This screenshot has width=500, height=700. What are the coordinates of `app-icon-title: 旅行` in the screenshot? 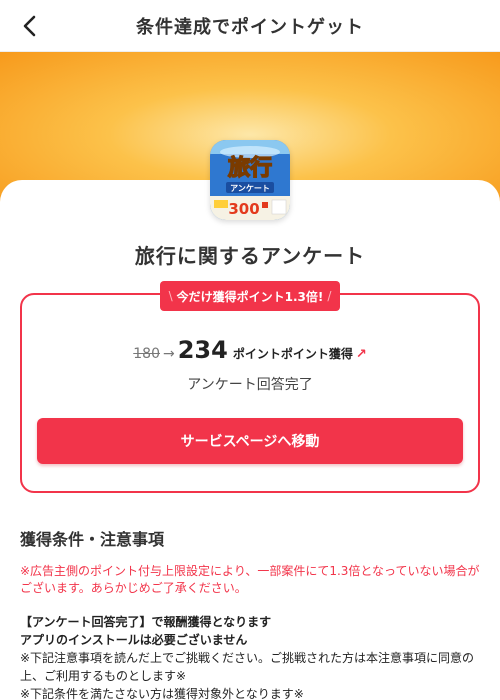 It's located at (250, 168).